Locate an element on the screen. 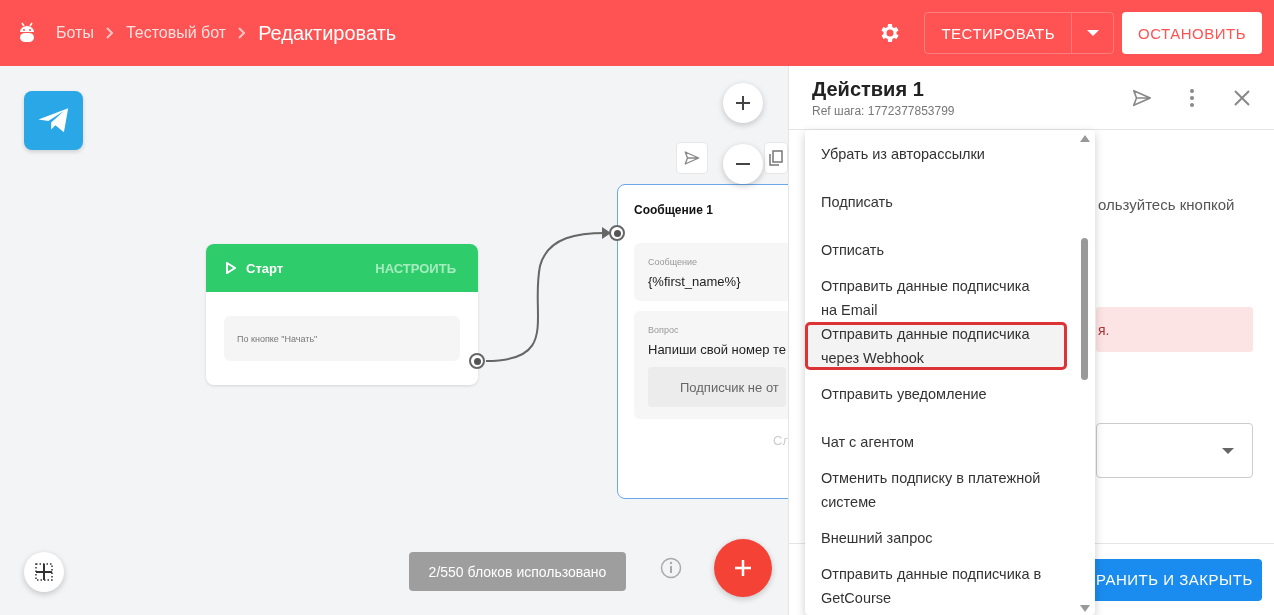 This screenshot has height=615, width=1274. copy-icon is located at coordinates (776, 158).